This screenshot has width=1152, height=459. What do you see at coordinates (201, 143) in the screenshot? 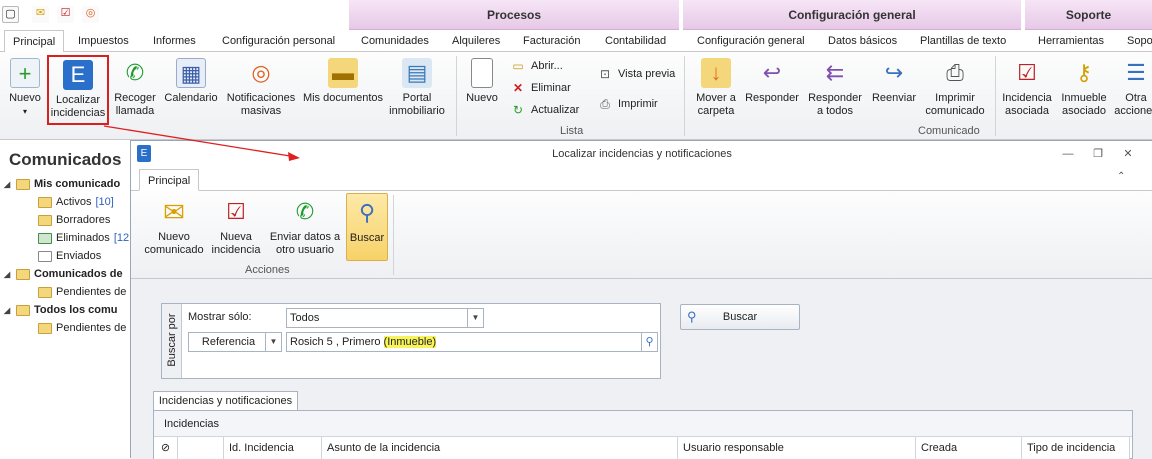
I see `annotation-arrow` at bounding box center [201, 143].